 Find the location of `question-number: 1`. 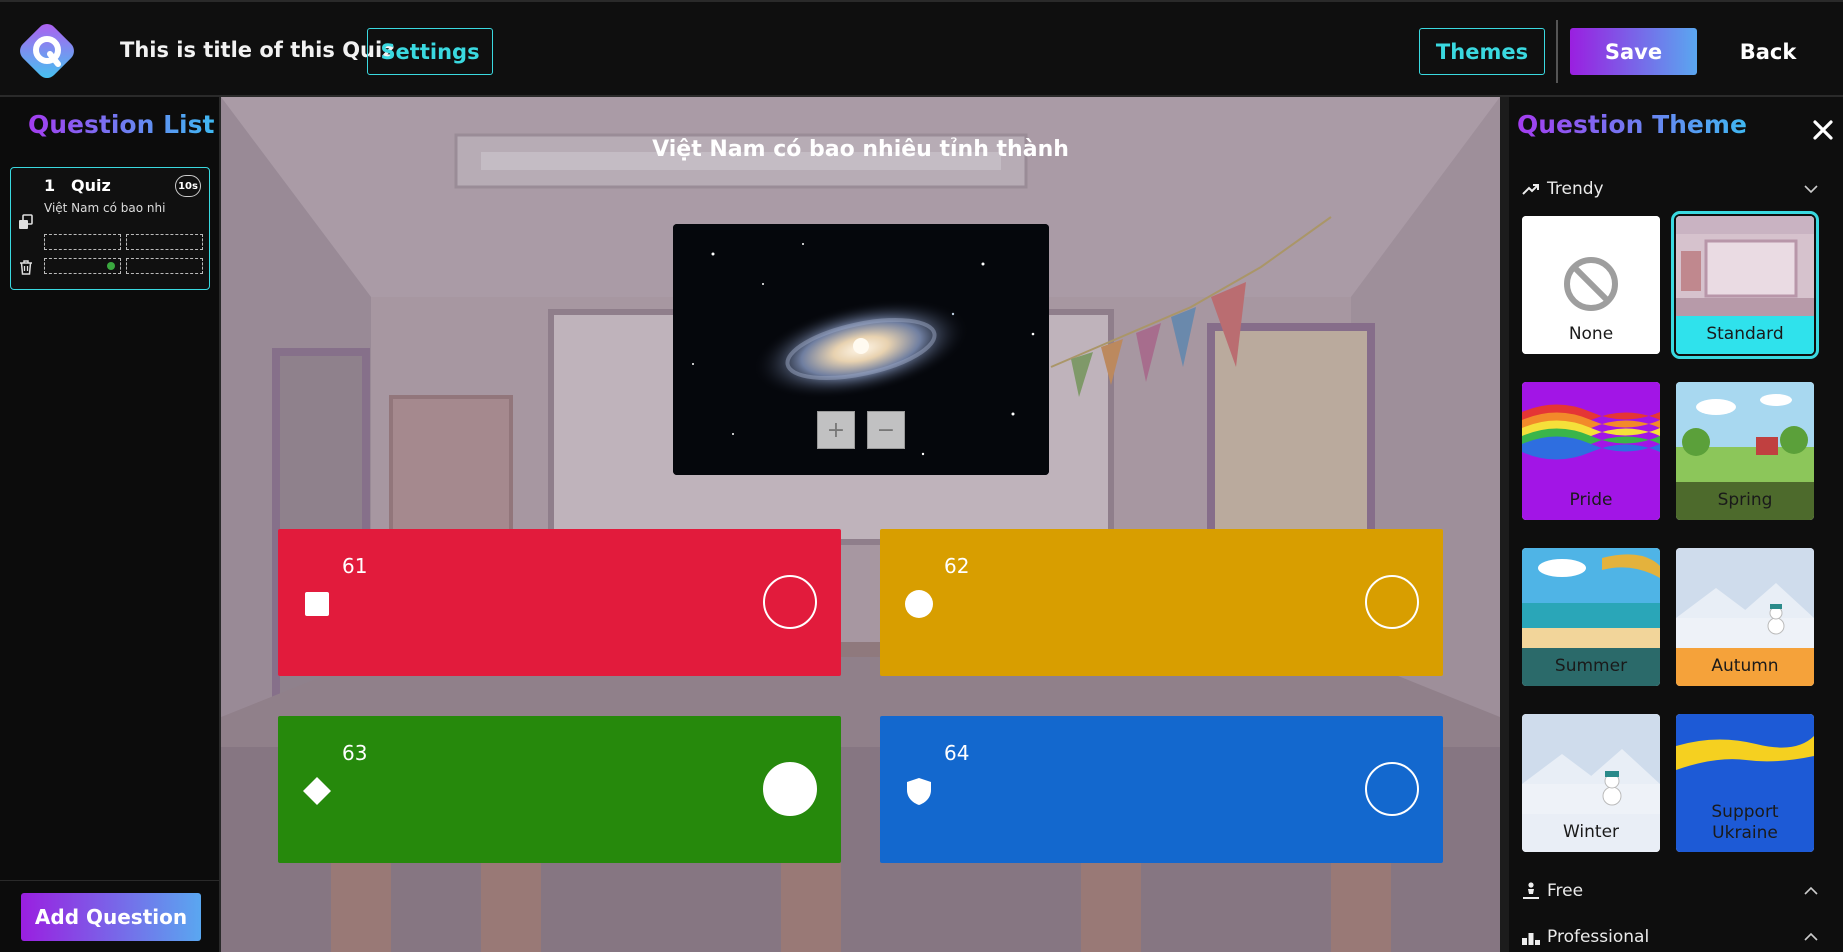

question-number: 1 is located at coordinates (50, 185).